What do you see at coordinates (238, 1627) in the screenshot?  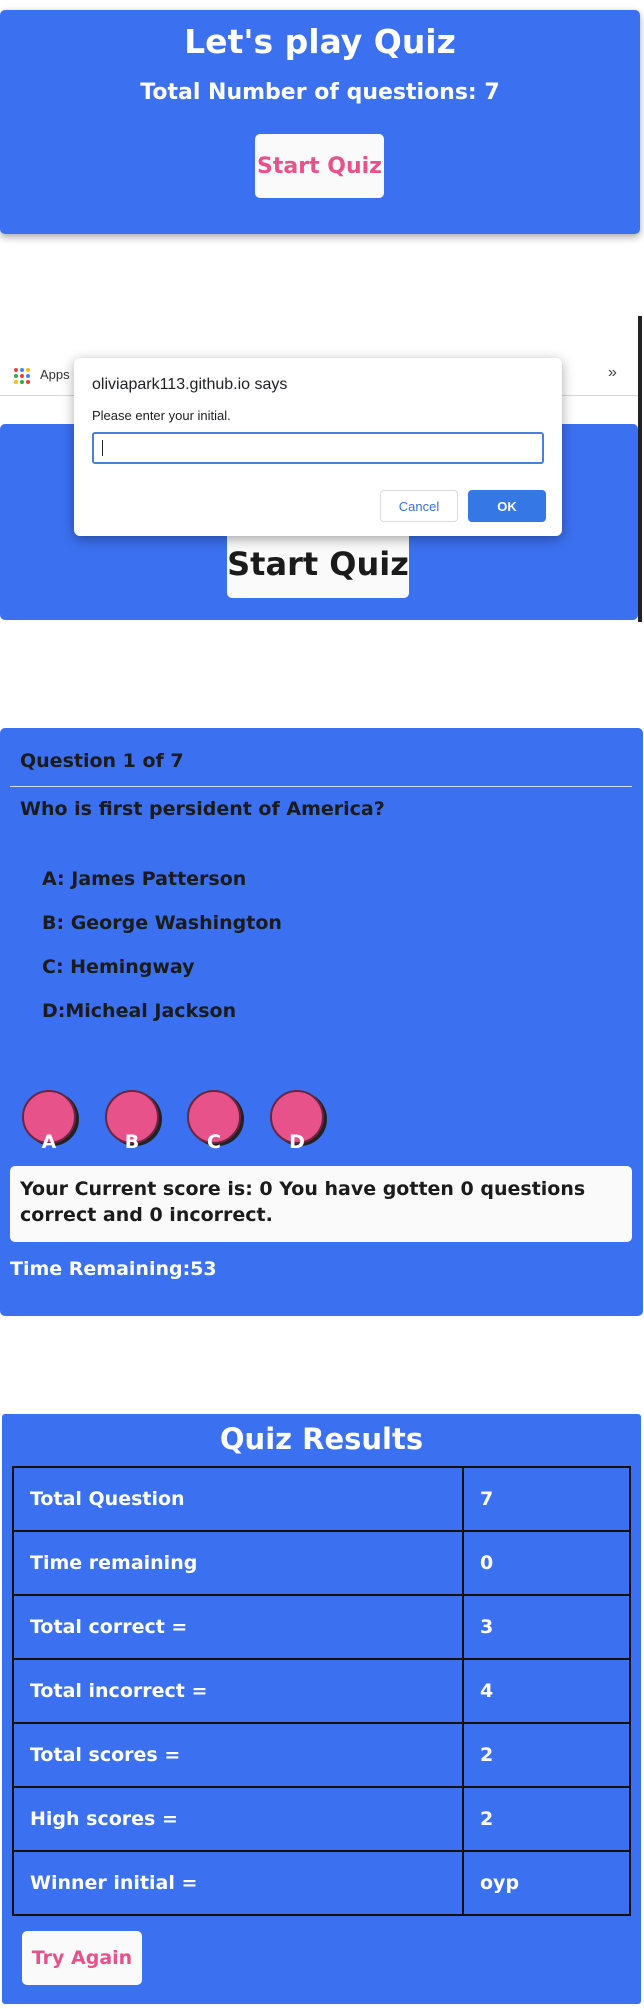 I see `row-label: Total correct =` at bounding box center [238, 1627].